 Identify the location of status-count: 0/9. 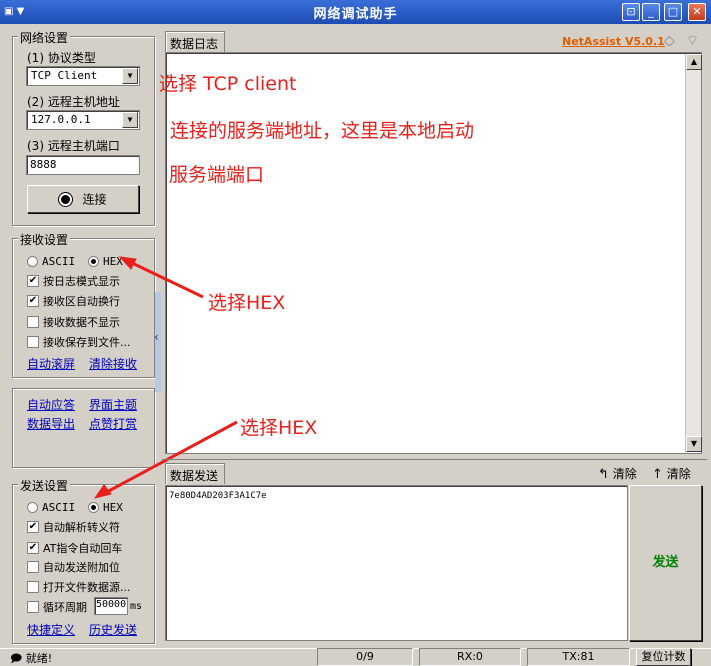
(365, 657).